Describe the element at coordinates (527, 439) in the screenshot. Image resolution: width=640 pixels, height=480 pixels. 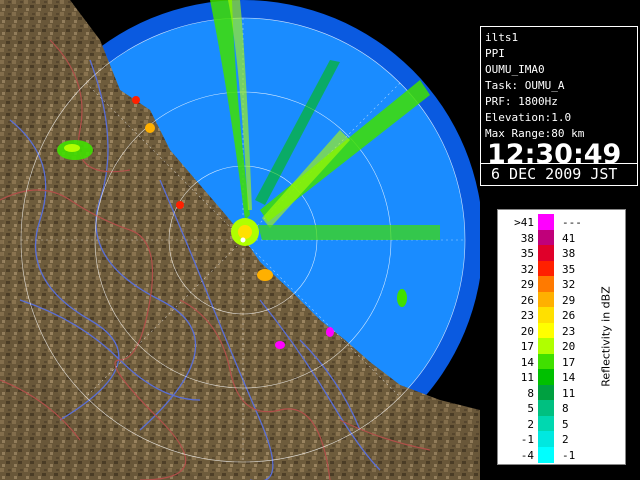
I see `legend-low-value: -1` at that location.